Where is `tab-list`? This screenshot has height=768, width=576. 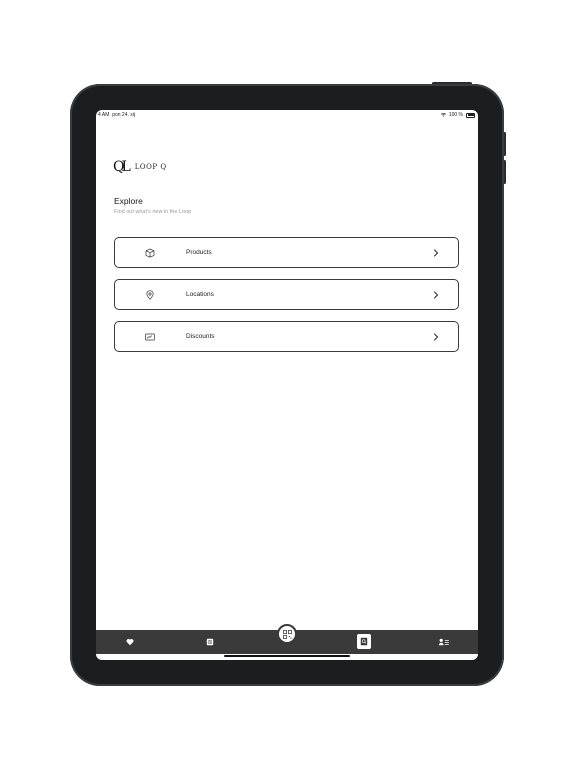 tab-list is located at coordinates (210, 642).